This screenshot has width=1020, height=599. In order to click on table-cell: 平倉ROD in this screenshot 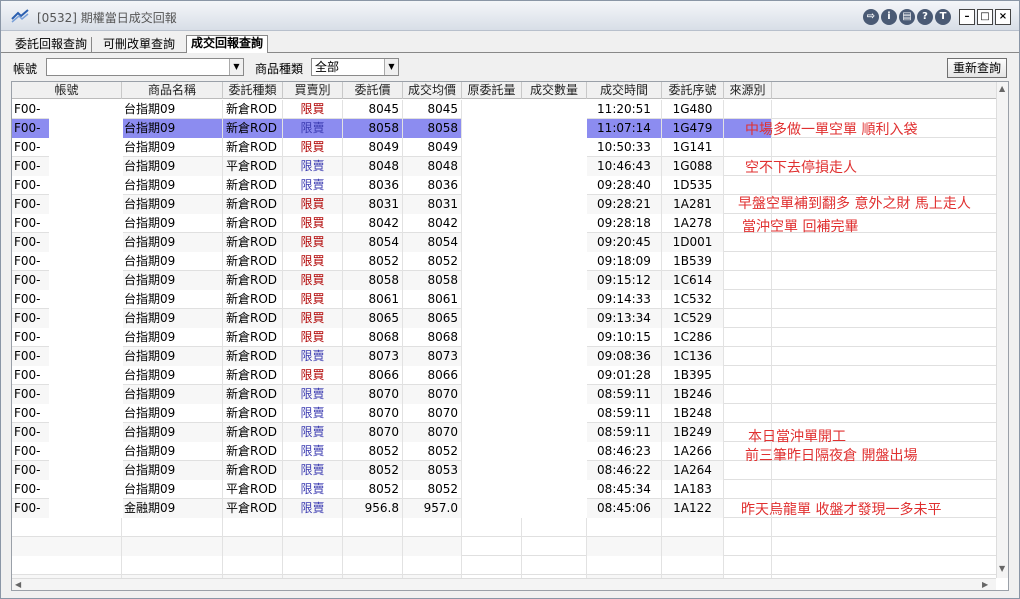, I will do `click(253, 508)`.